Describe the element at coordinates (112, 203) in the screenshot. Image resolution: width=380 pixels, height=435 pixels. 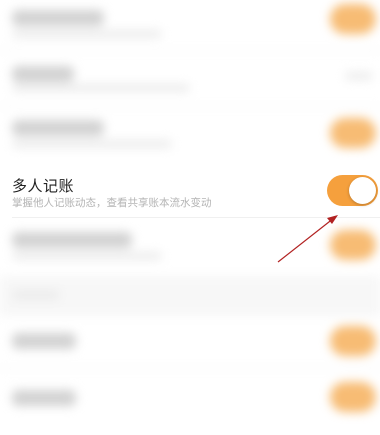
I see `setting-subtitle: 掌握他人记账动态，查看共享账本流水变动` at that location.